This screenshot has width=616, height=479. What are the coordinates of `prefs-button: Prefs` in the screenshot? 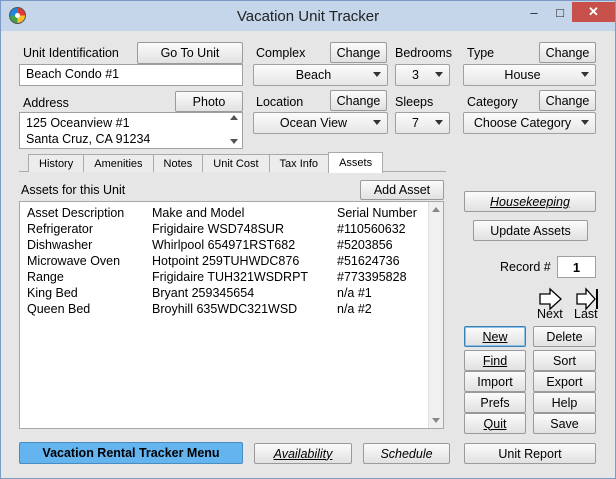 It's located at (495, 402).